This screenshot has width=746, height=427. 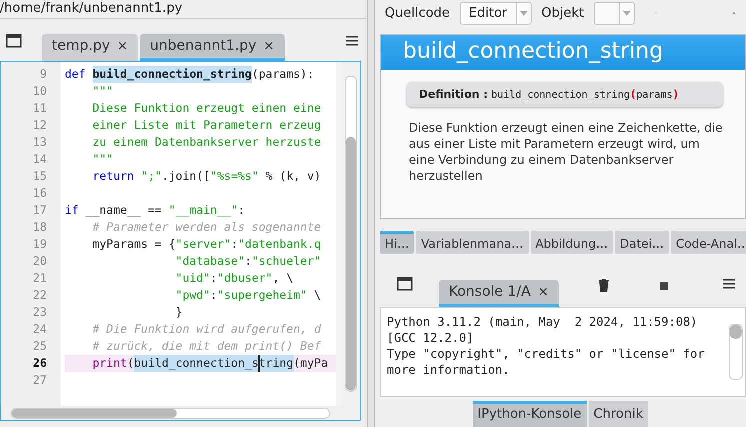 What do you see at coordinates (207, 108) in the screenshot?
I see `code-line: Diese Funktion erzeugt einen eine` at bounding box center [207, 108].